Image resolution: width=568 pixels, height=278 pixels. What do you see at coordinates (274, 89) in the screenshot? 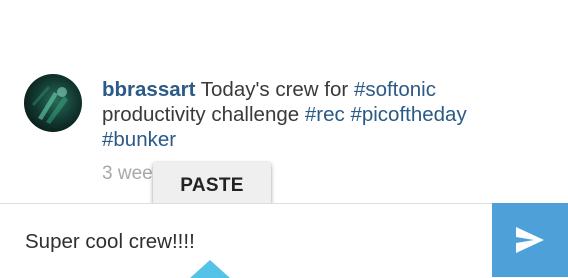
I see `comment-text-part: Today's crew for` at bounding box center [274, 89].